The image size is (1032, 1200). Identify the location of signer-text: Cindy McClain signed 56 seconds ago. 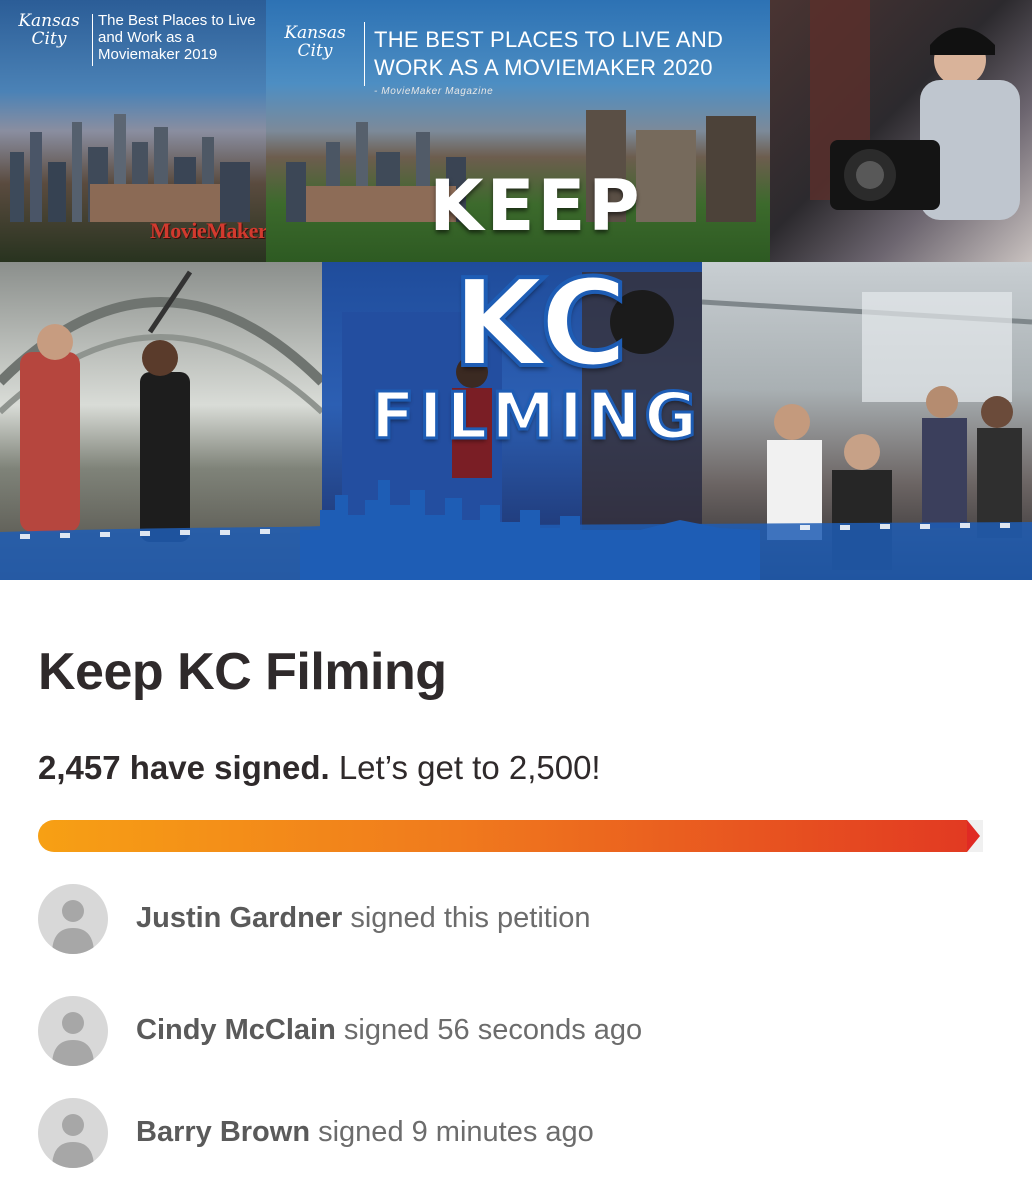
(389, 1030).